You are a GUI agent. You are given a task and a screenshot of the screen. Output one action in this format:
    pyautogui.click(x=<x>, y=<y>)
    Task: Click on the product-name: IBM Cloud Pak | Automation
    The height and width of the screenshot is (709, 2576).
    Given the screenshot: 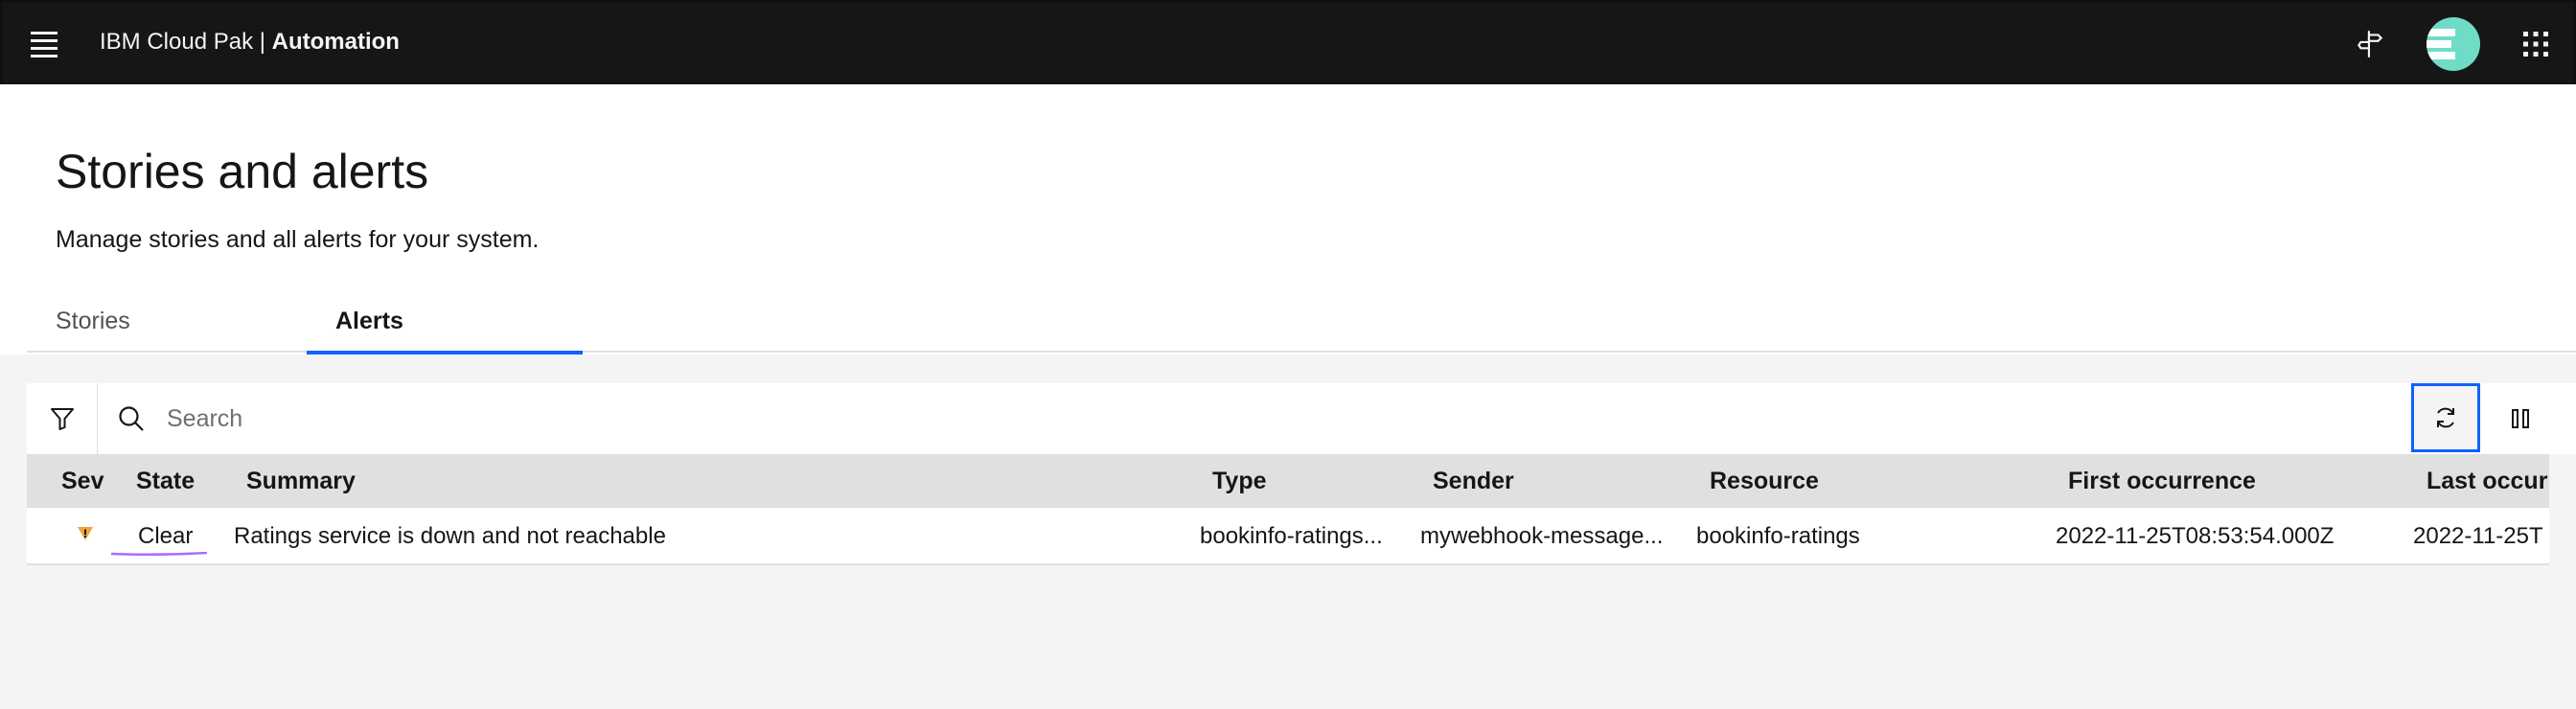 What is the action you would take?
    pyautogui.click(x=250, y=42)
    